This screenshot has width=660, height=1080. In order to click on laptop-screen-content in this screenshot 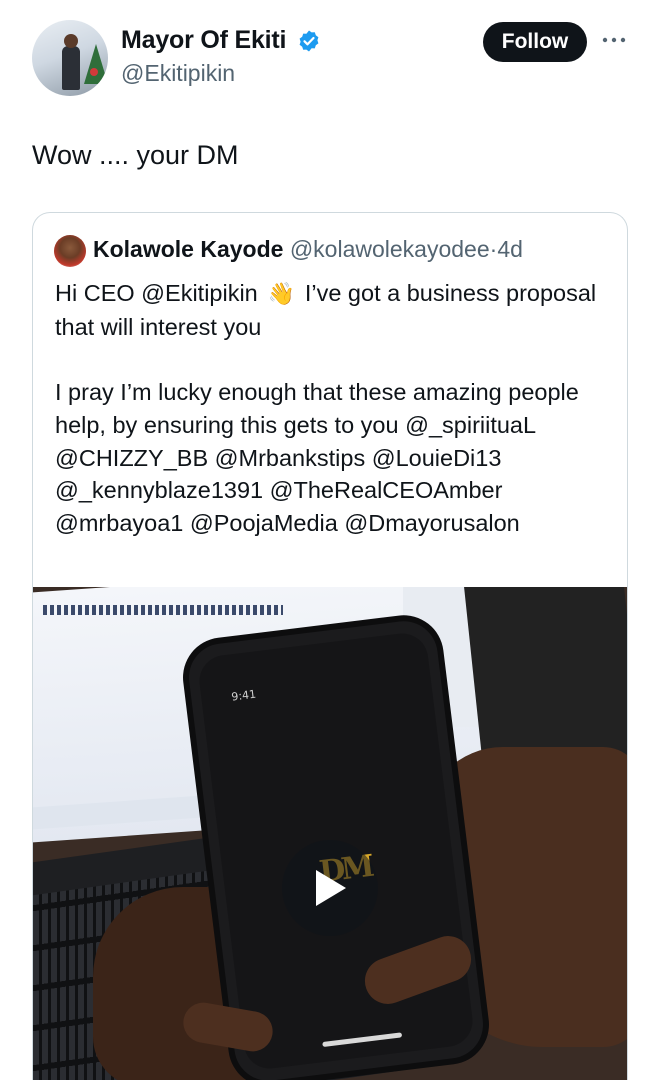, I will do `click(163, 610)`.